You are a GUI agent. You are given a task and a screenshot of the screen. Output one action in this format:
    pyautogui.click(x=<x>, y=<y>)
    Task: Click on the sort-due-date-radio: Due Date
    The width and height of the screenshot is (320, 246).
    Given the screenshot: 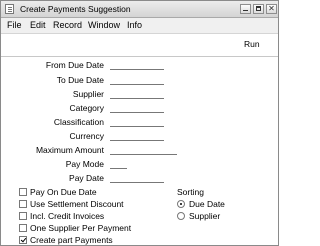 What is the action you would take?
    pyautogui.click(x=201, y=204)
    